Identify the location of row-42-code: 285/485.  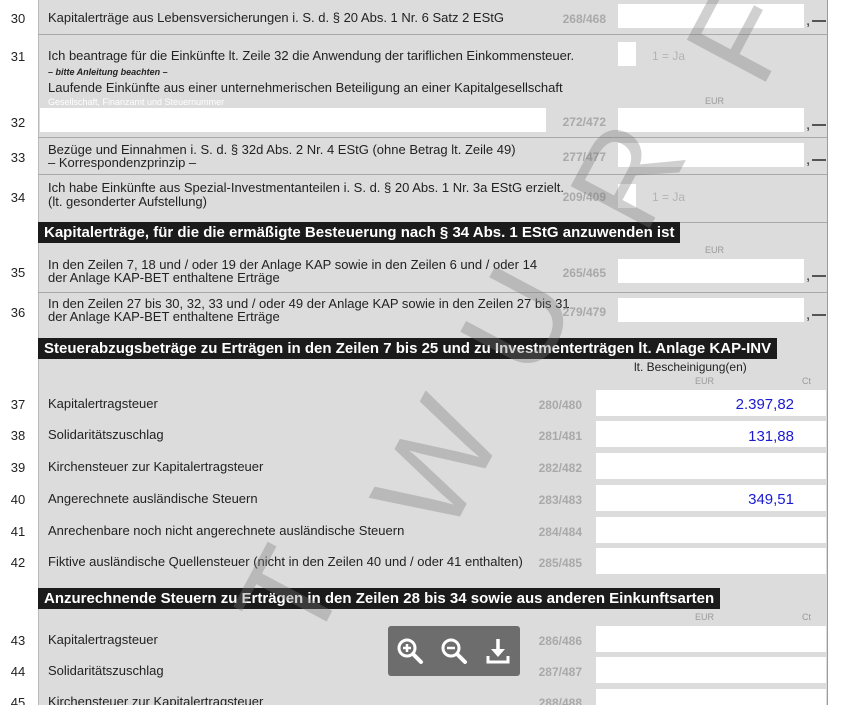
(560, 563).